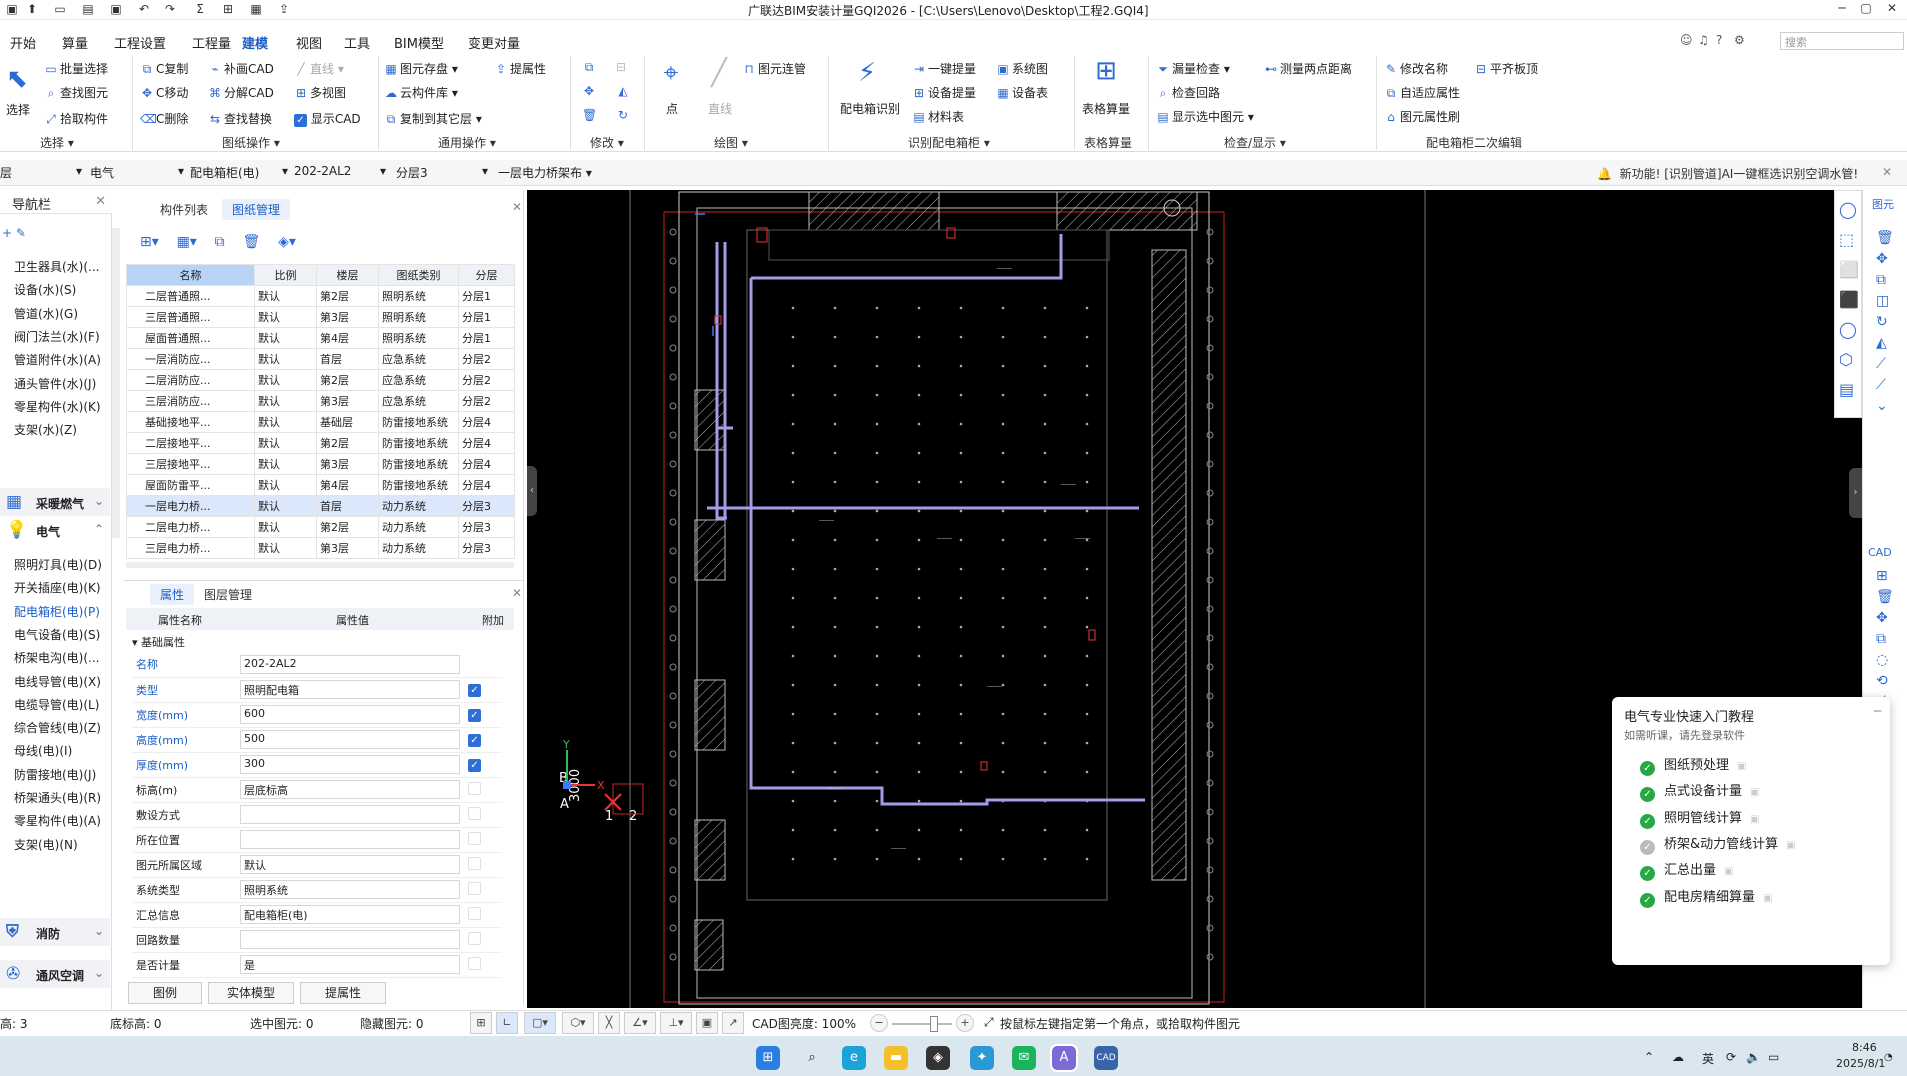 Image resolution: width=1907 pixels, height=1076 pixels. What do you see at coordinates (1708, 1058) in the screenshot?
I see `ime-indicator: 英` at bounding box center [1708, 1058].